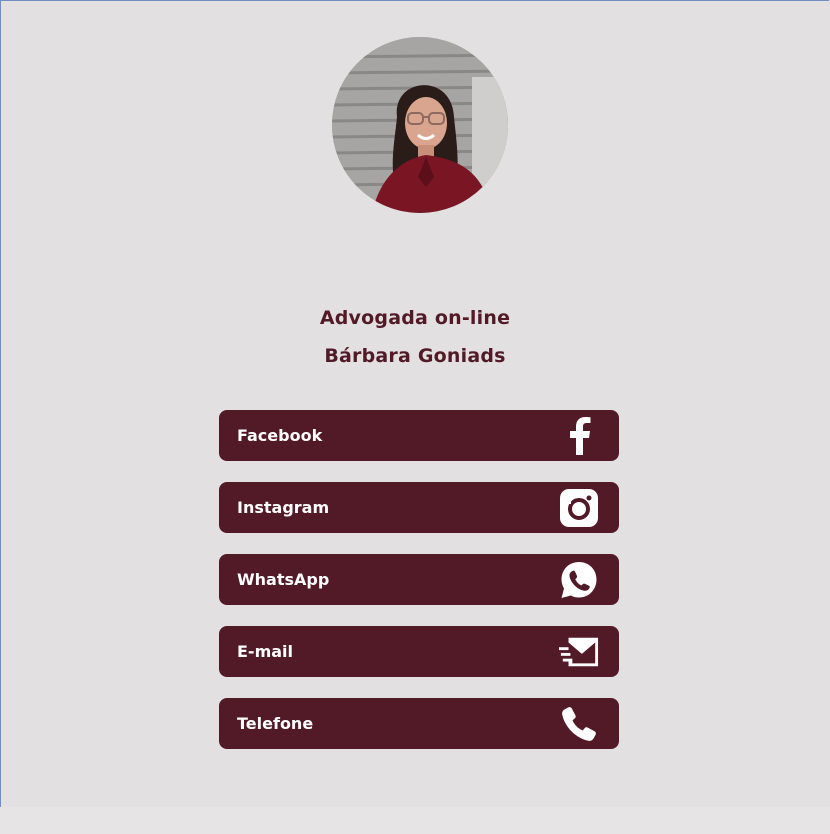  What do you see at coordinates (265, 651) in the screenshot?
I see `email-label: E-mail` at bounding box center [265, 651].